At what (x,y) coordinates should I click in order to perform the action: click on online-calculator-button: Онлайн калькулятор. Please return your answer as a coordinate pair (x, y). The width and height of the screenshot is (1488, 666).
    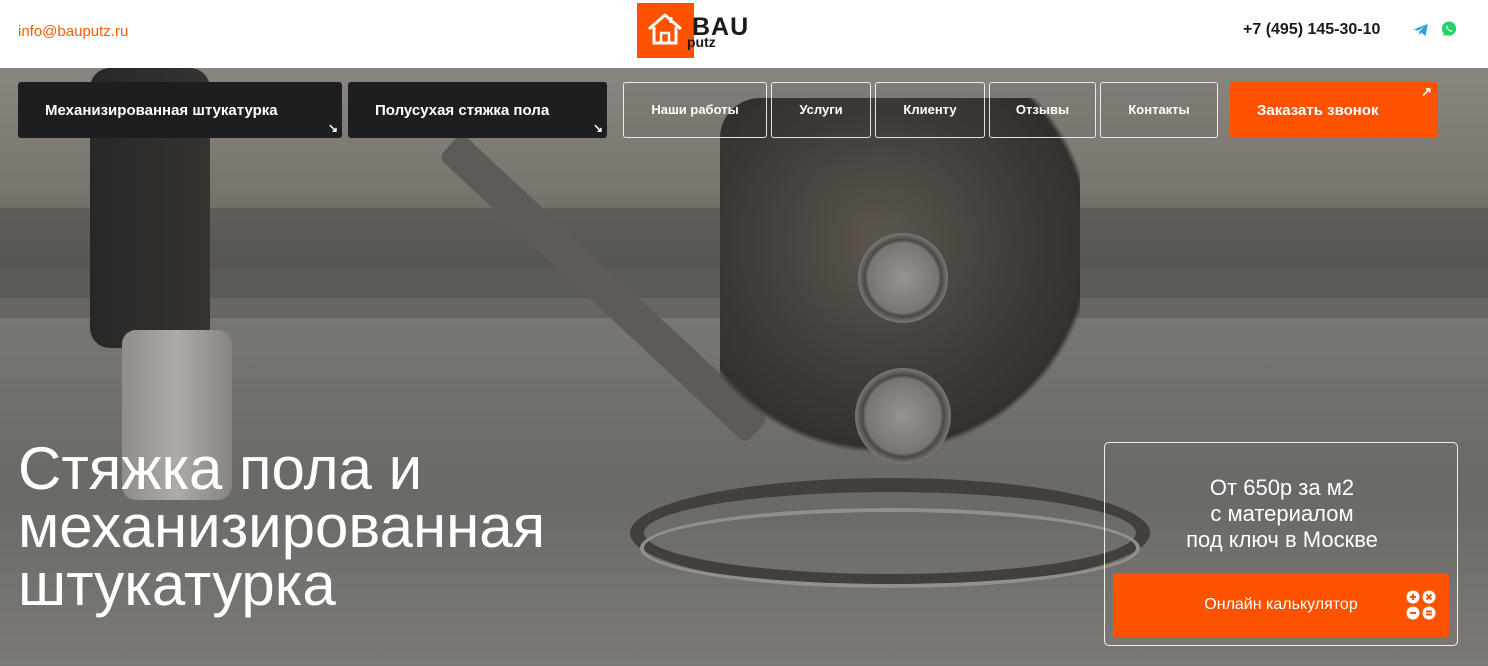
    Looking at the image, I should click on (1281, 605).